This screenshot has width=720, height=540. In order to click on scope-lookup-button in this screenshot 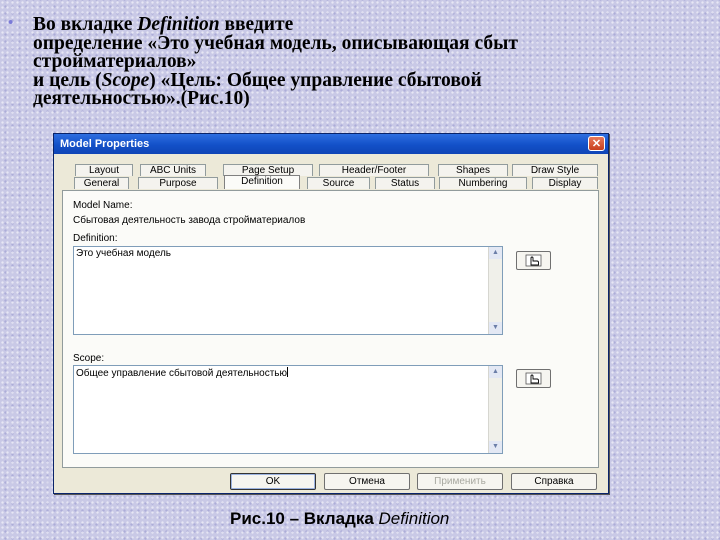, I will do `click(533, 378)`.